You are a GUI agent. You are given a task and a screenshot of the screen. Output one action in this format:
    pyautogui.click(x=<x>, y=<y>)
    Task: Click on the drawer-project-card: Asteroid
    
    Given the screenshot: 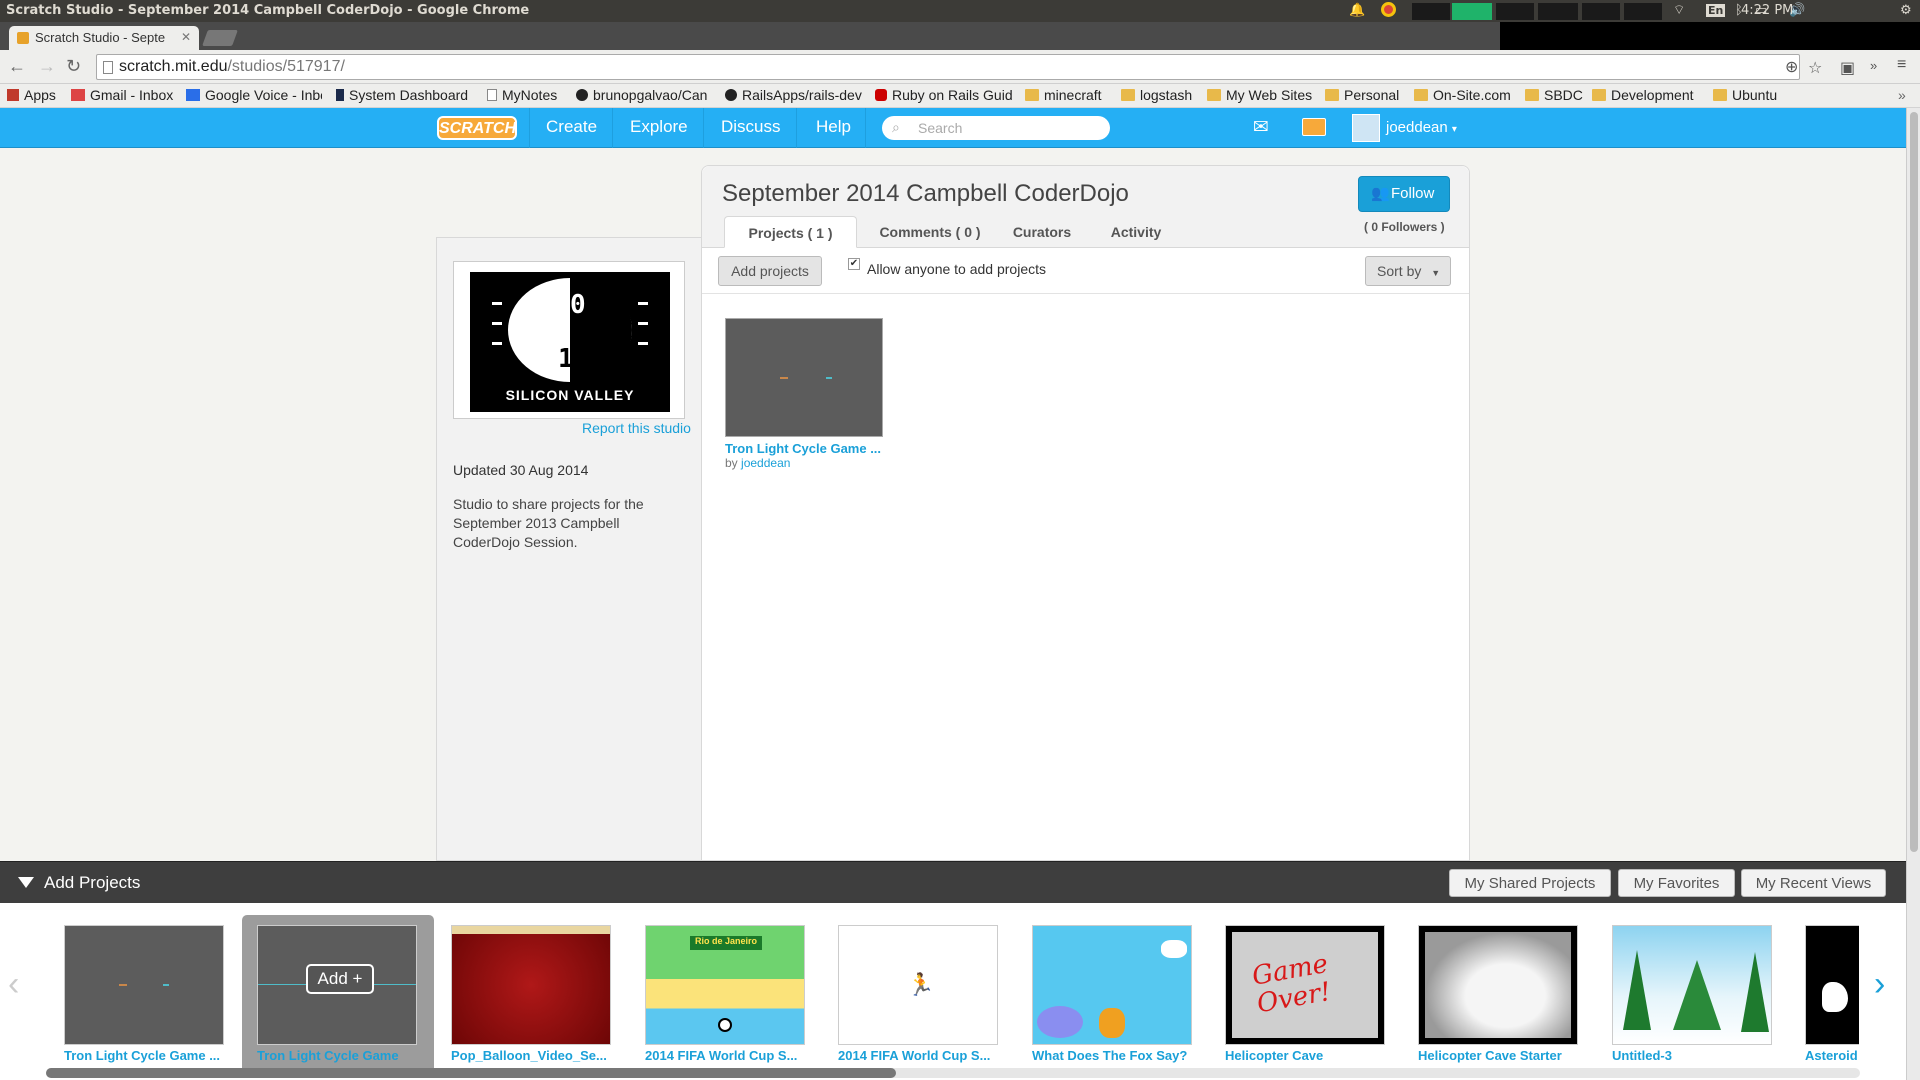 What is the action you would take?
    pyautogui.click(x=1832, y=994)
    